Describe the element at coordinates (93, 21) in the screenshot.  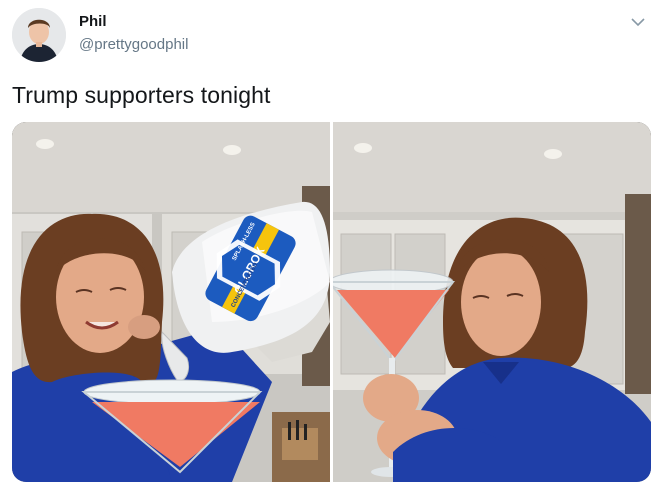
I see `author-name: Phil` at that location.